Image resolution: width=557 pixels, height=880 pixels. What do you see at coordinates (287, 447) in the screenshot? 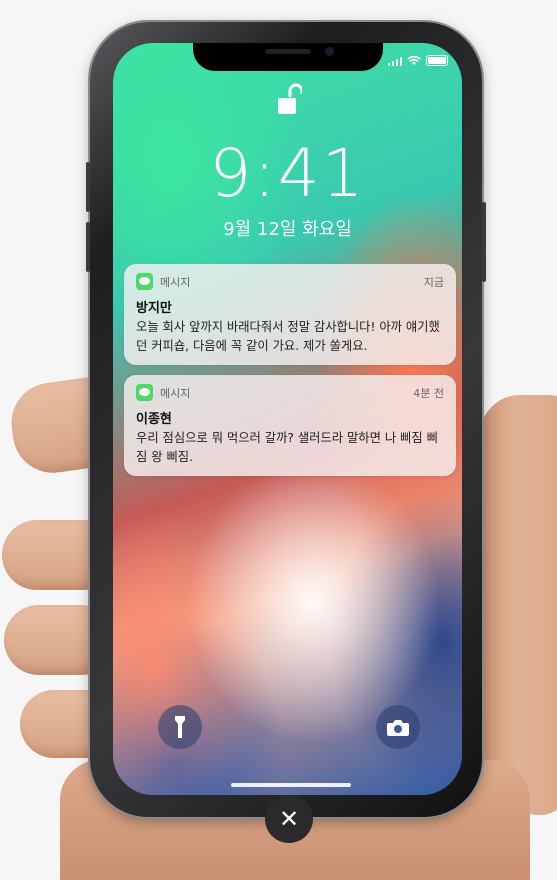
I see `notification-message: 우리 점심으로 뭐 먹으러 갈까? 샐러드라 말하면 나 삐짐 삐짐 왕 삐짐.` at bounding box center [287, 447].